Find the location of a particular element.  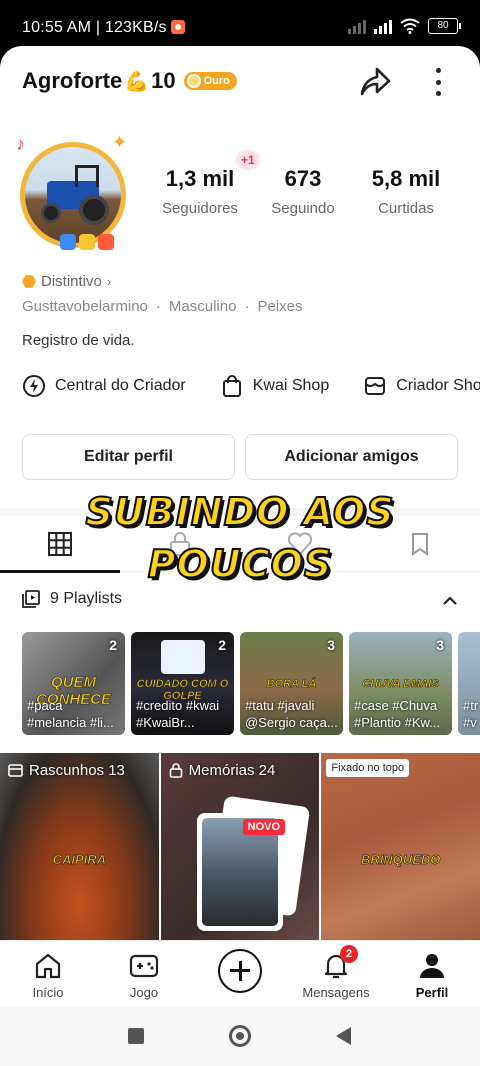

notification-badge: 2 is located at coordinates (349, 954).